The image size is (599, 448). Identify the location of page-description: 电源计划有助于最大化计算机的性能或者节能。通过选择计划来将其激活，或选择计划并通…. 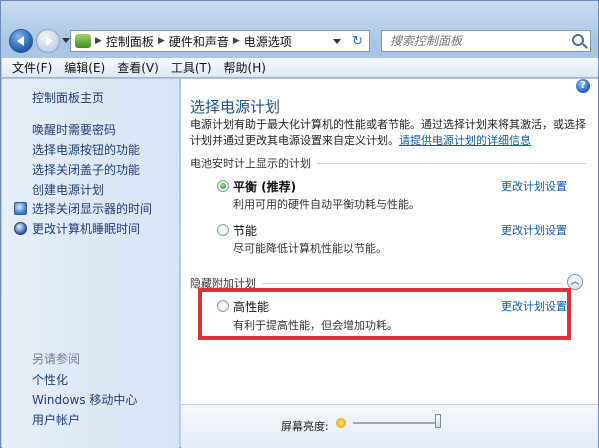
(390, 133).